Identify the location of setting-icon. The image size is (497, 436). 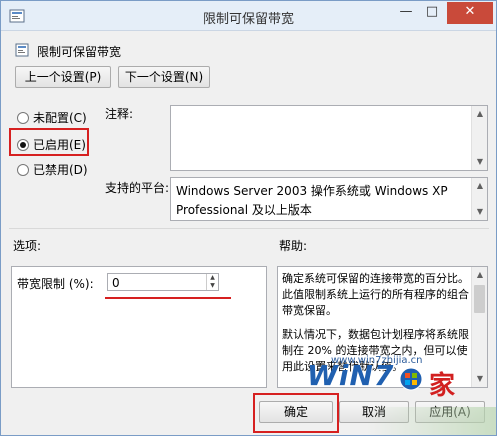
(22, 50).